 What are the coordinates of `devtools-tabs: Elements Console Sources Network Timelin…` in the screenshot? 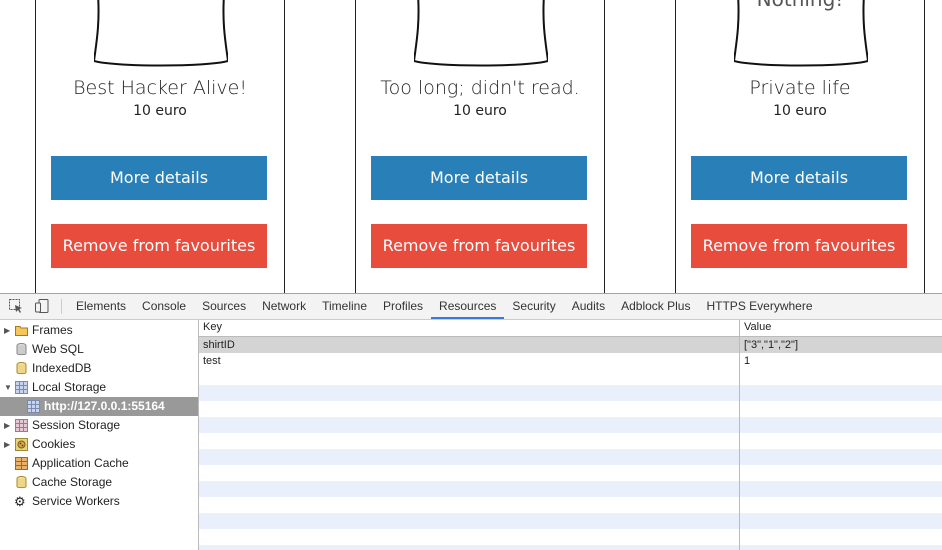 It's located at (444, 306).